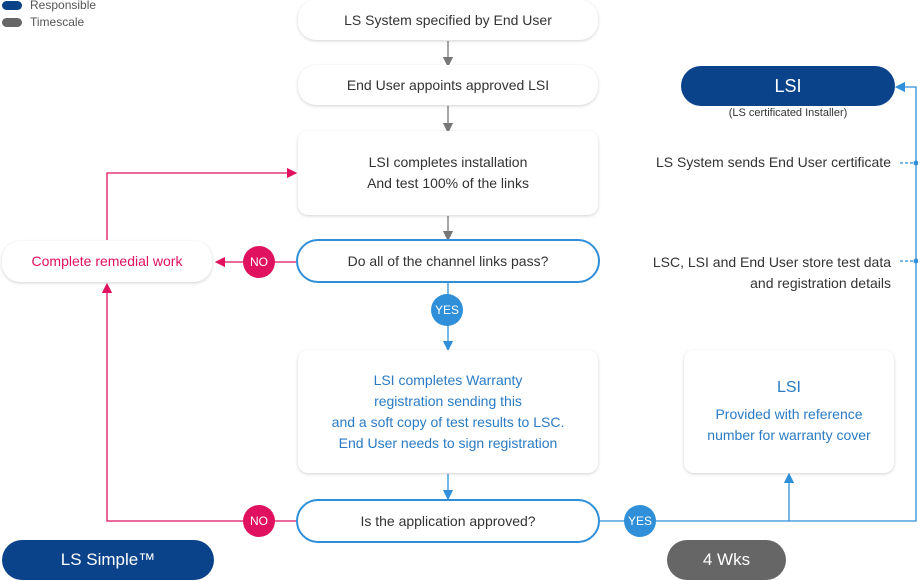  What do you see at coordinates (771, 262) in the screenshot?
I see `note-line: LSC, LSI and End User store test data` at bounding box center [771, 262].